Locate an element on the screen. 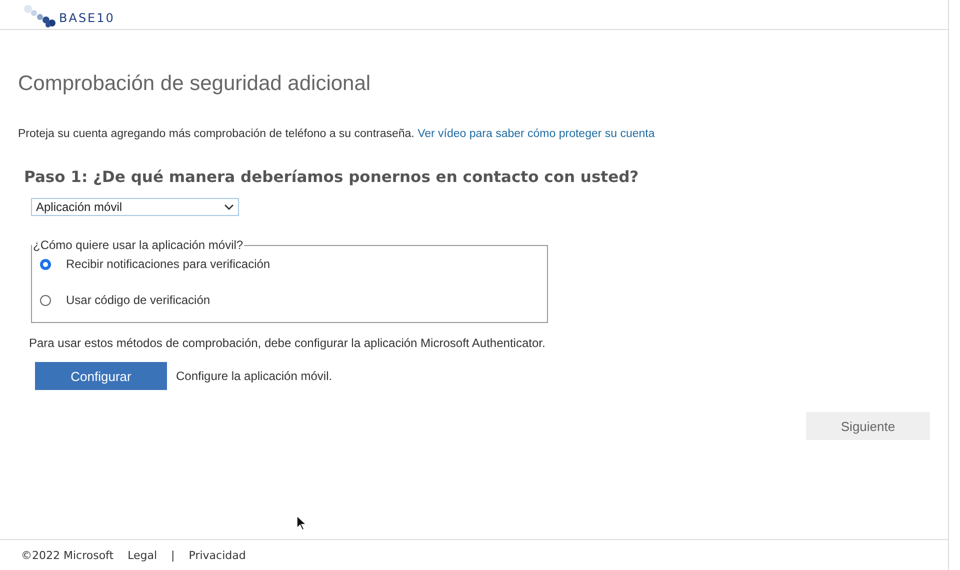 The height and width of the screenshot is (570, 960). step-heading: Paso 1: ¿De qué manera deberíamos ponernos en contacto con usted? is located at coordinates (332, 177).